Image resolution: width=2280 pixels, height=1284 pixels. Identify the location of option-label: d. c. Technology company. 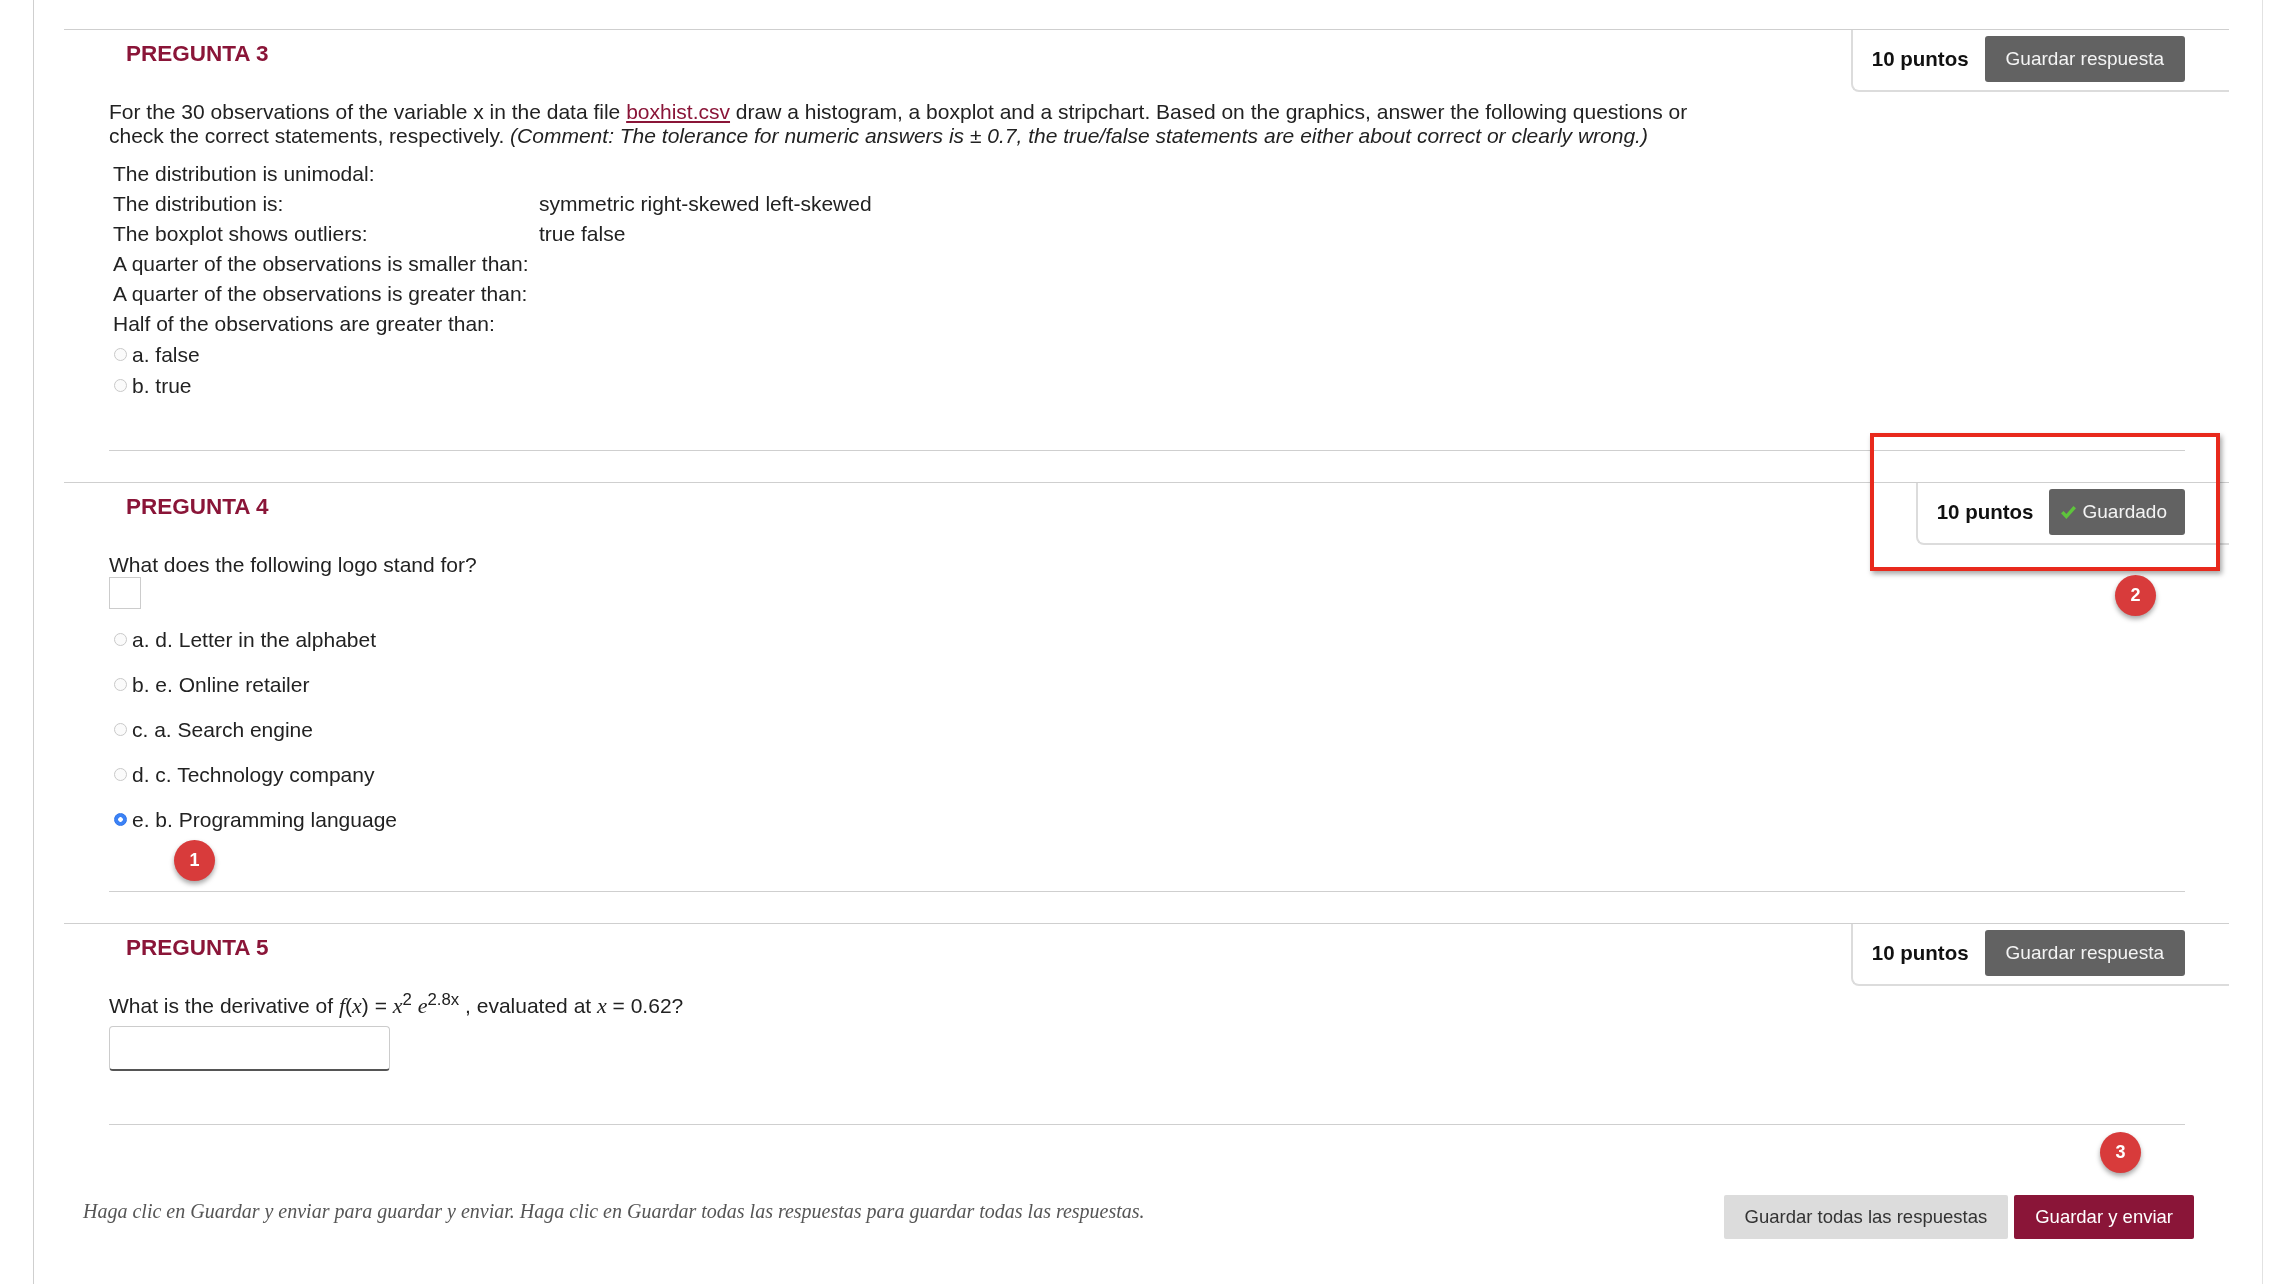
(253, 774).